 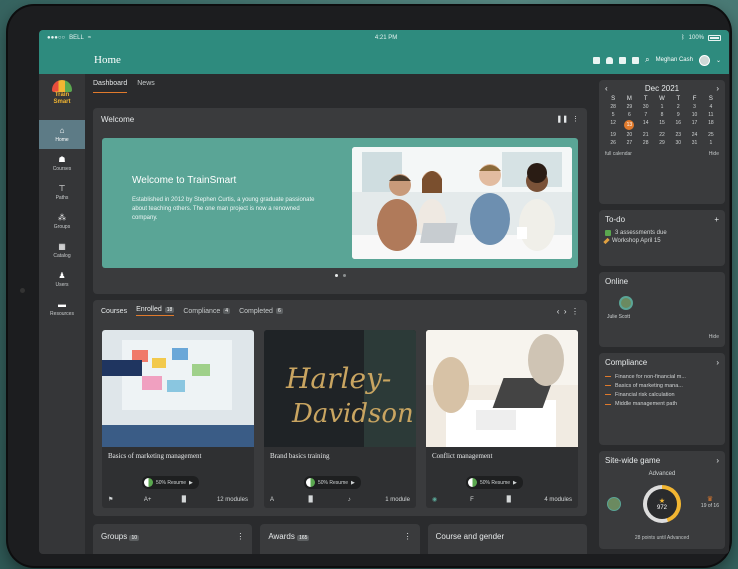 What do you see at coordinates (617, 281) in the screenshot?
I see `online-title: Online` at bounding box center [617, 281].